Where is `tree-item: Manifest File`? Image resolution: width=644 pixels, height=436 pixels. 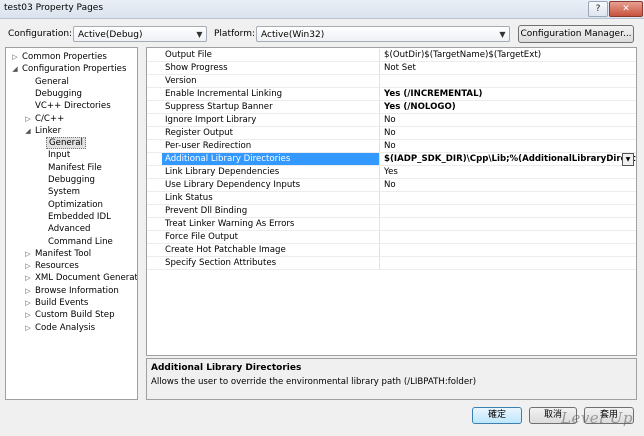 tree-item: Manifest File is located at coordinates (70, 168).